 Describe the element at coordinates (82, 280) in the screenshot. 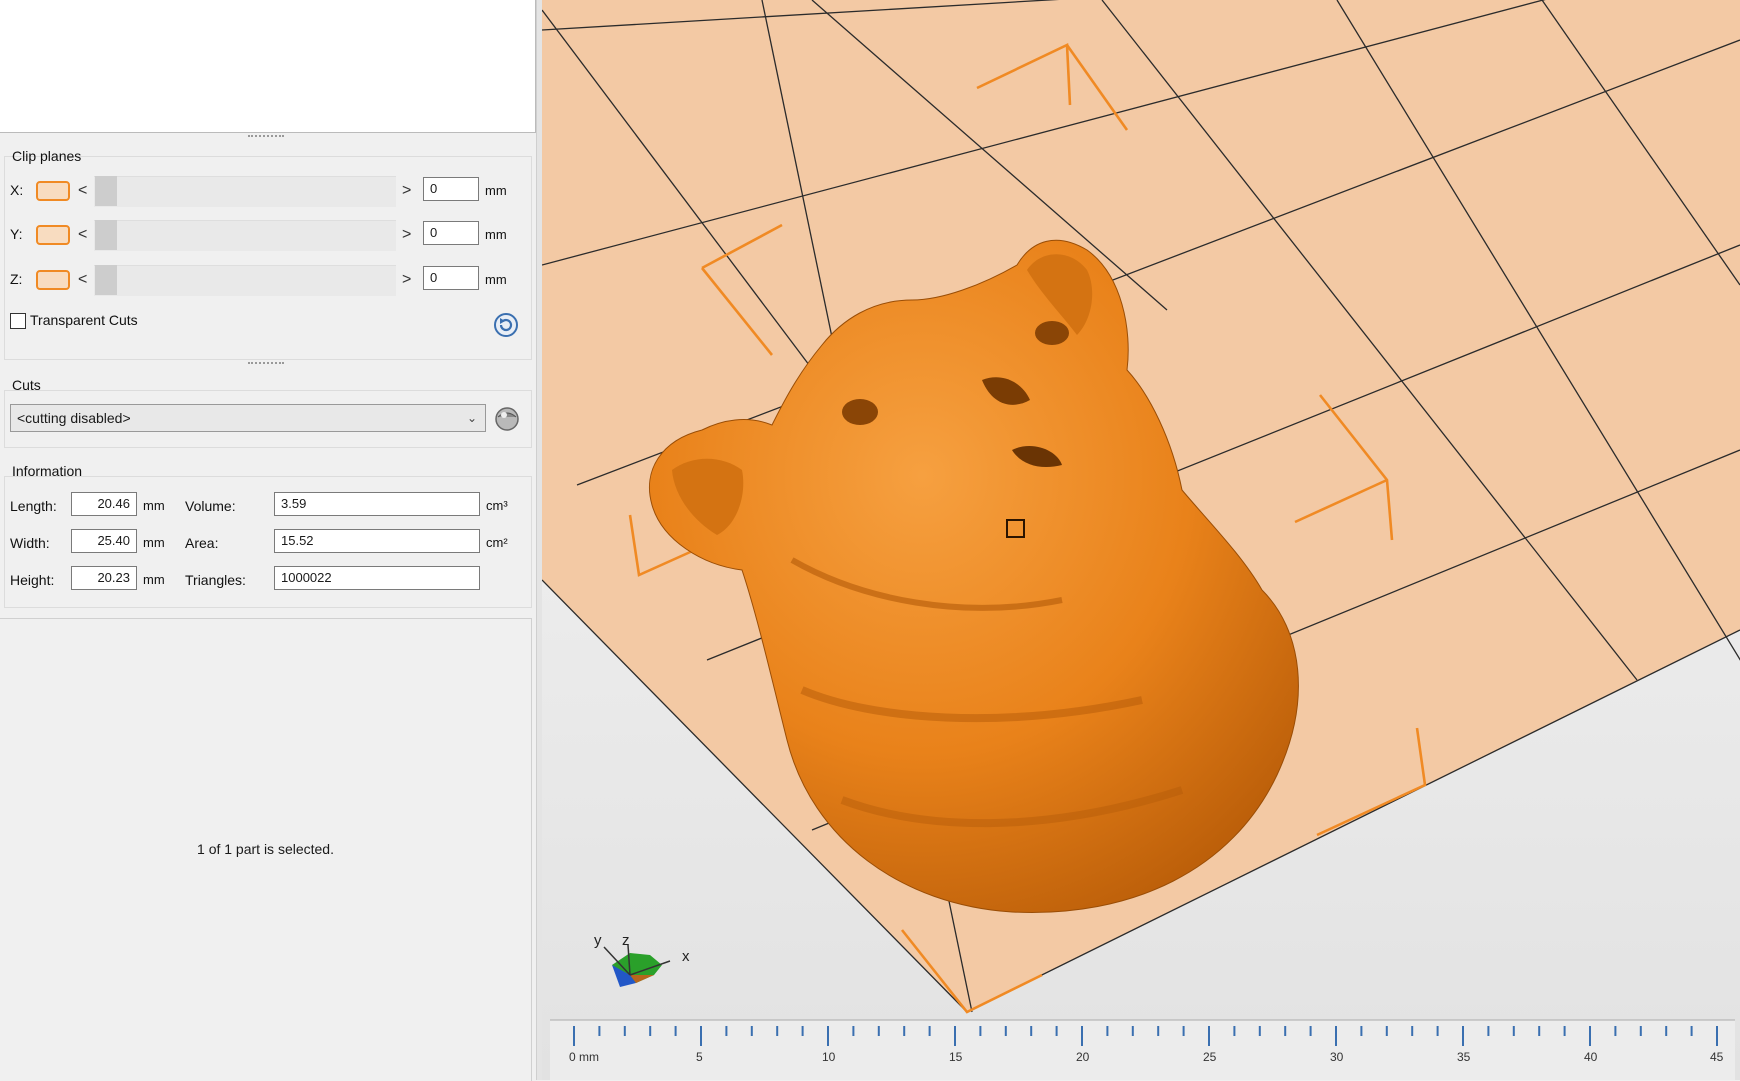

I see `clip-z-left-arrow: <` at that location.